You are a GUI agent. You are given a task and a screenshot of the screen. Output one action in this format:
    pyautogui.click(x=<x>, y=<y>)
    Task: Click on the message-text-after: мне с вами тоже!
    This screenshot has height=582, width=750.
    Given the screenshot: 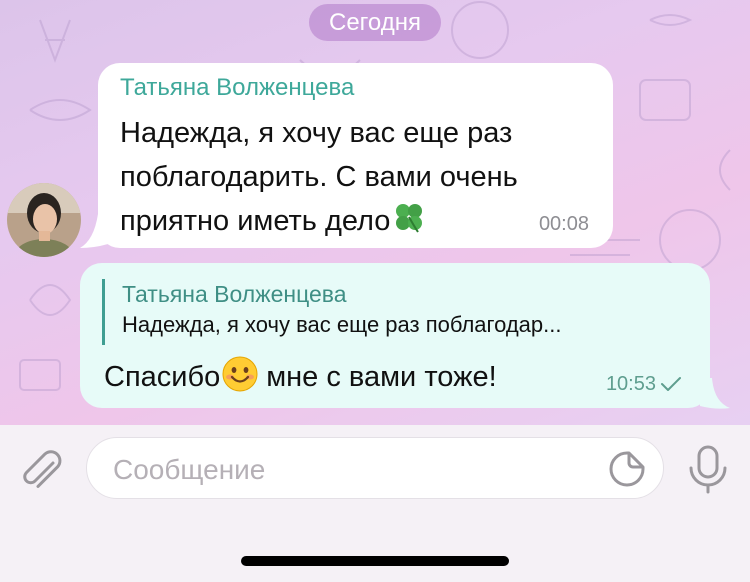 What is the action you would take?
    pyautogui.click(x=381, y=377)
    